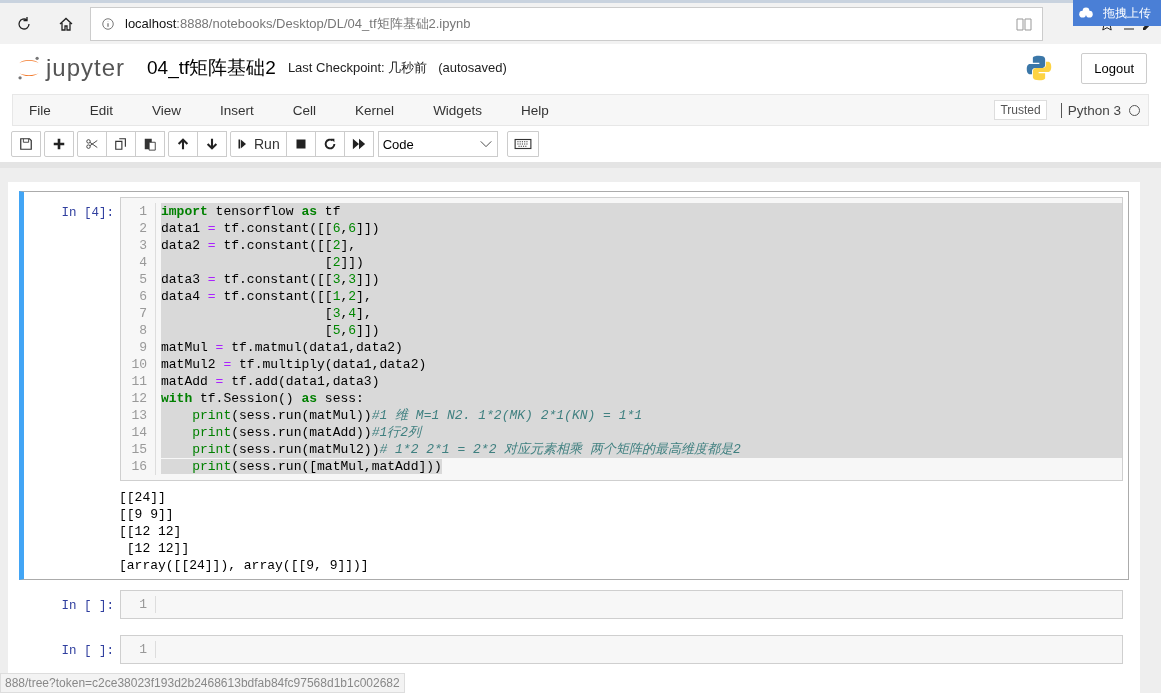  Describe the element at coordinates (1020, 110) in the screenshot. I see `trusted-indicator: Trusted` at that location.